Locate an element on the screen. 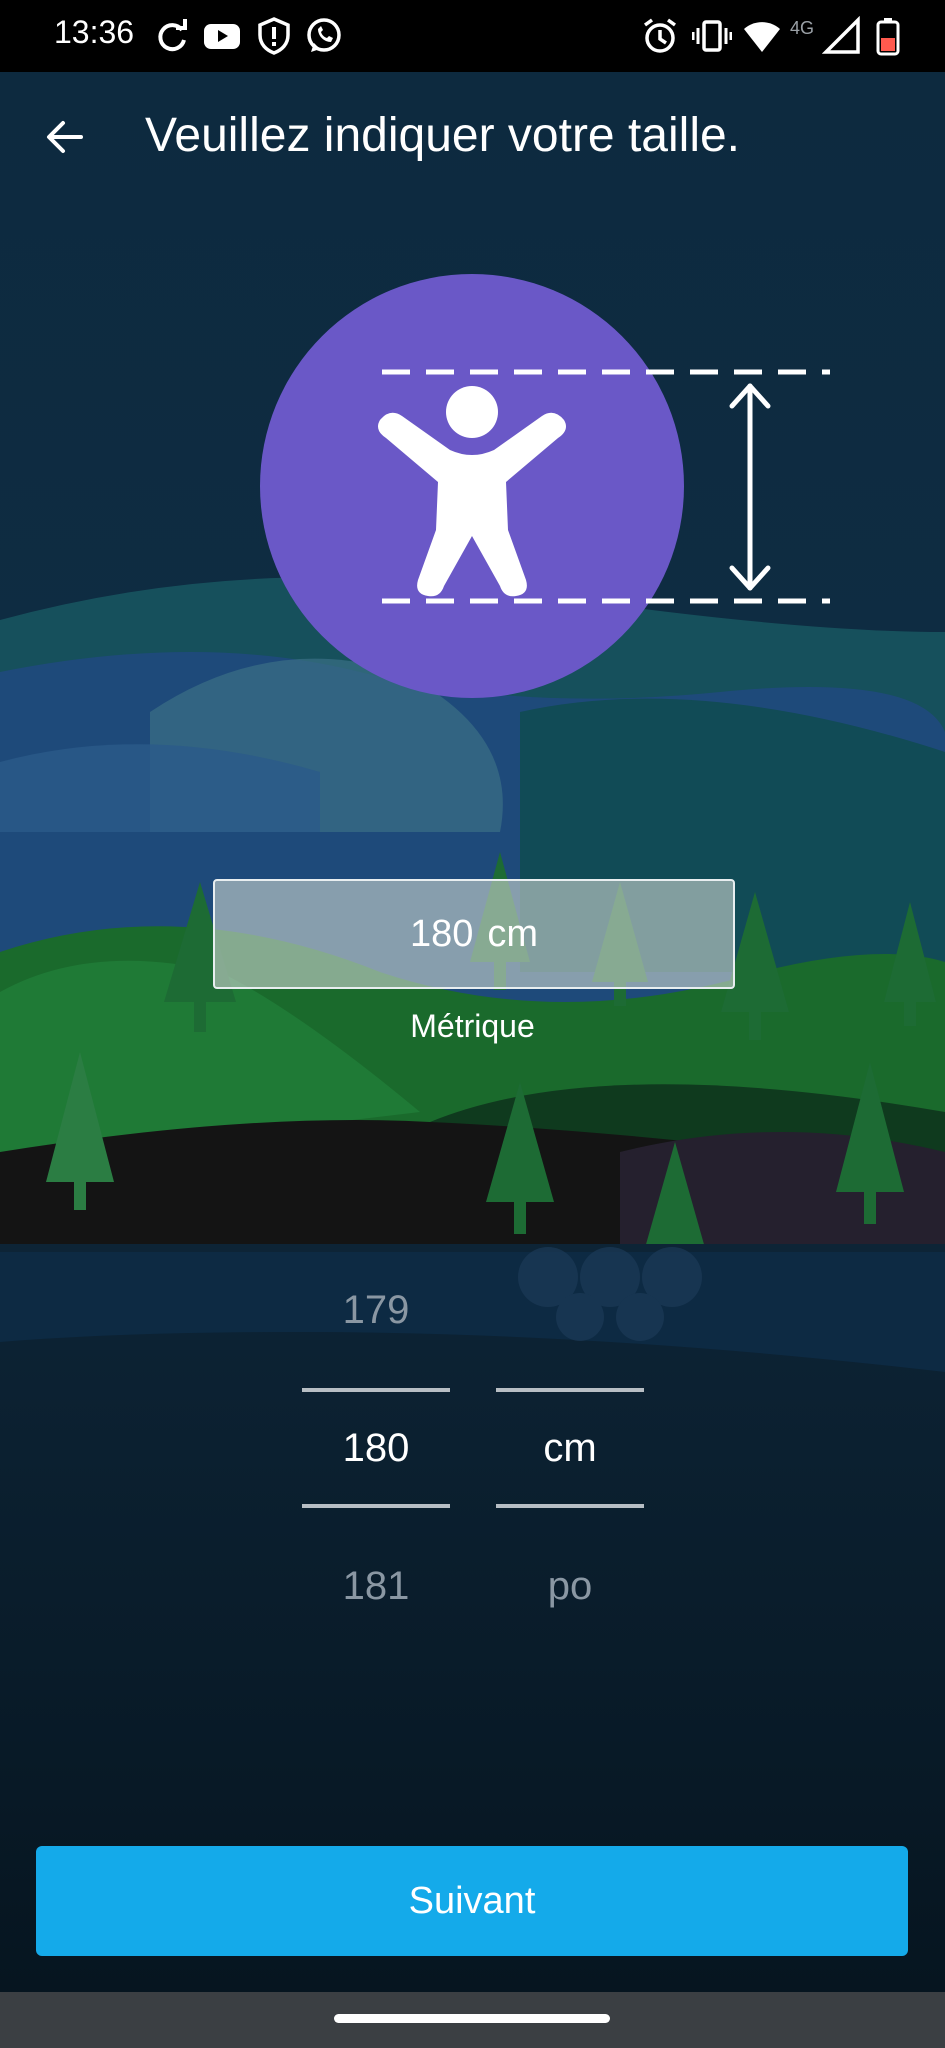  alarm-icon is located at coordinates (660, 35).